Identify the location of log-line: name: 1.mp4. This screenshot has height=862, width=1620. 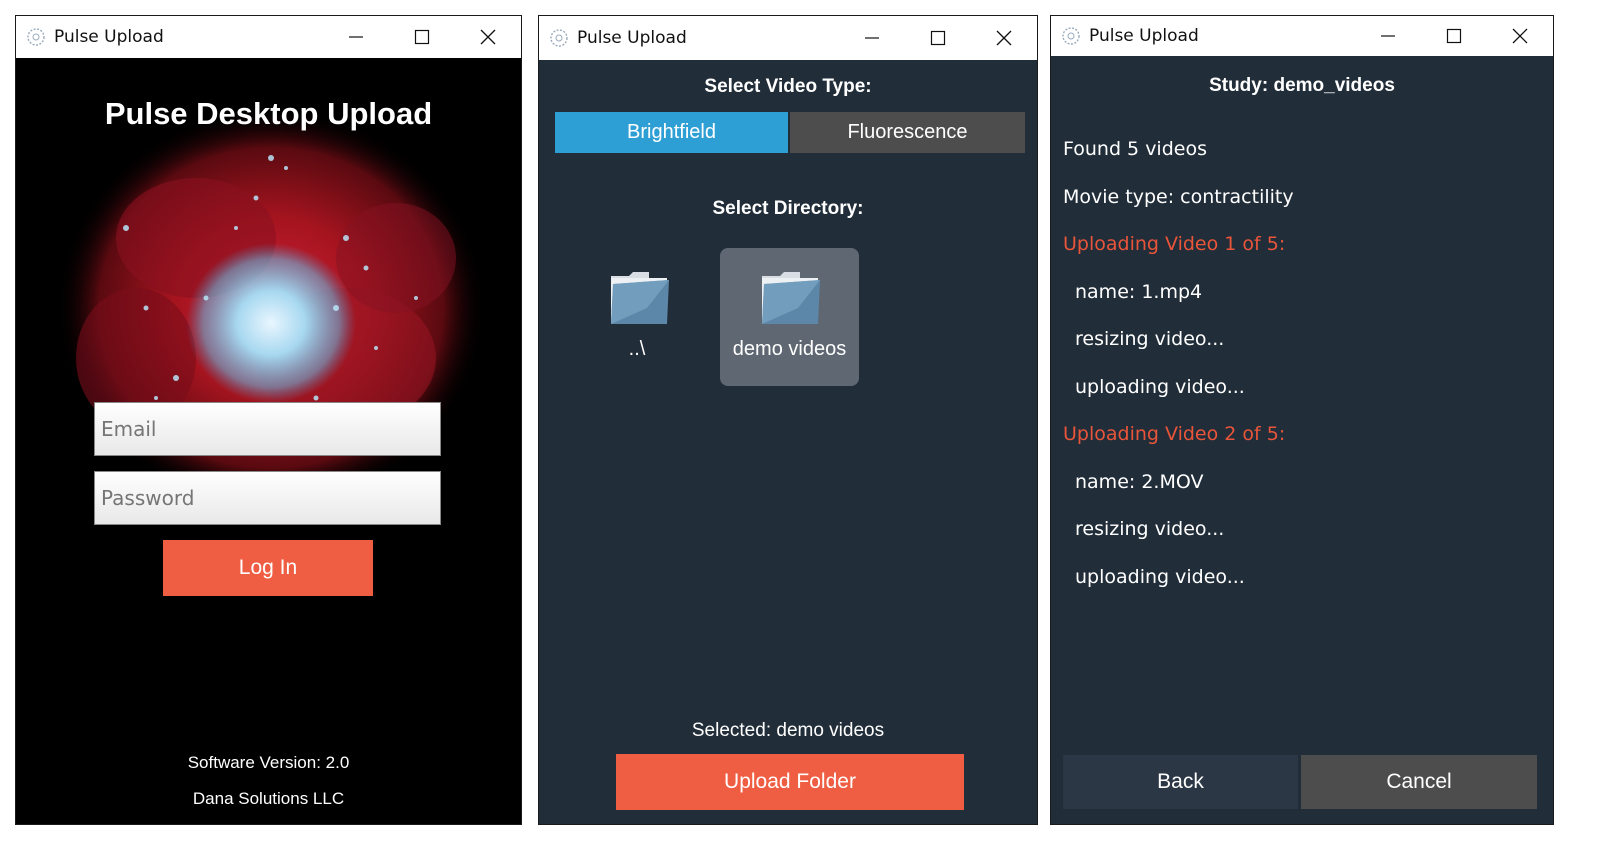
(1139, 291).